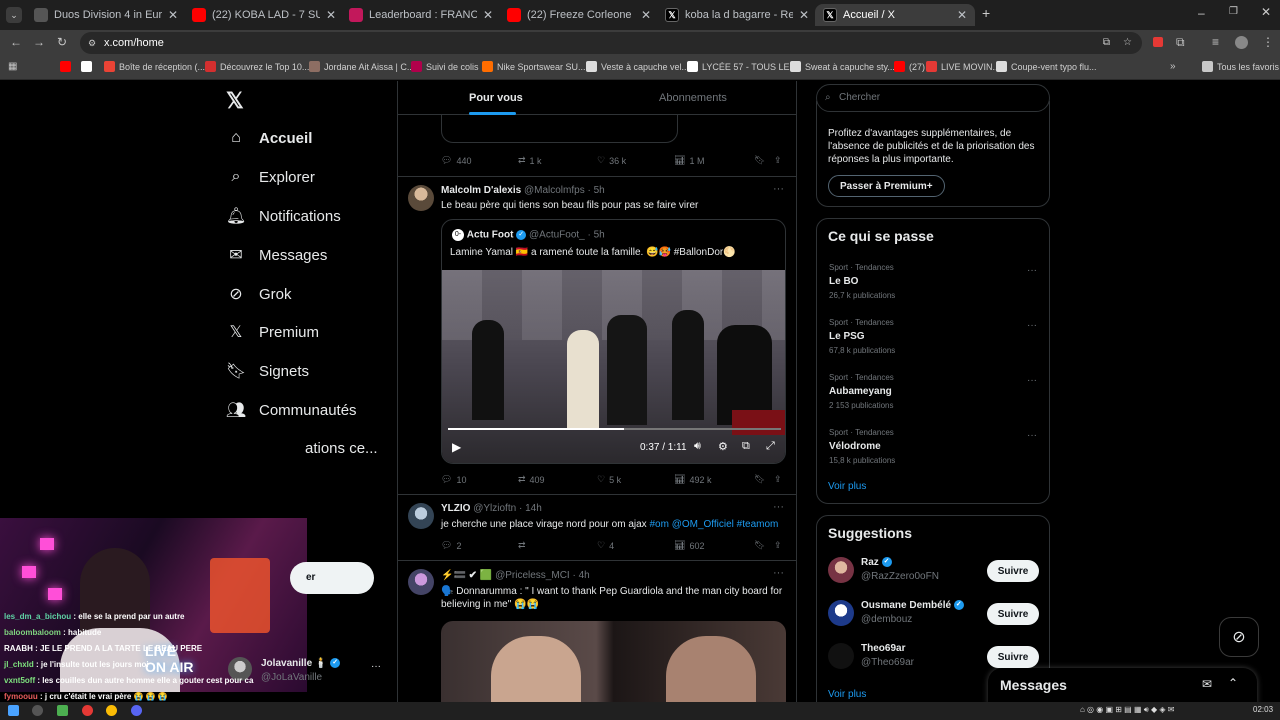  I want to click on like-button: ♡ 5 k, so click(609, 479).